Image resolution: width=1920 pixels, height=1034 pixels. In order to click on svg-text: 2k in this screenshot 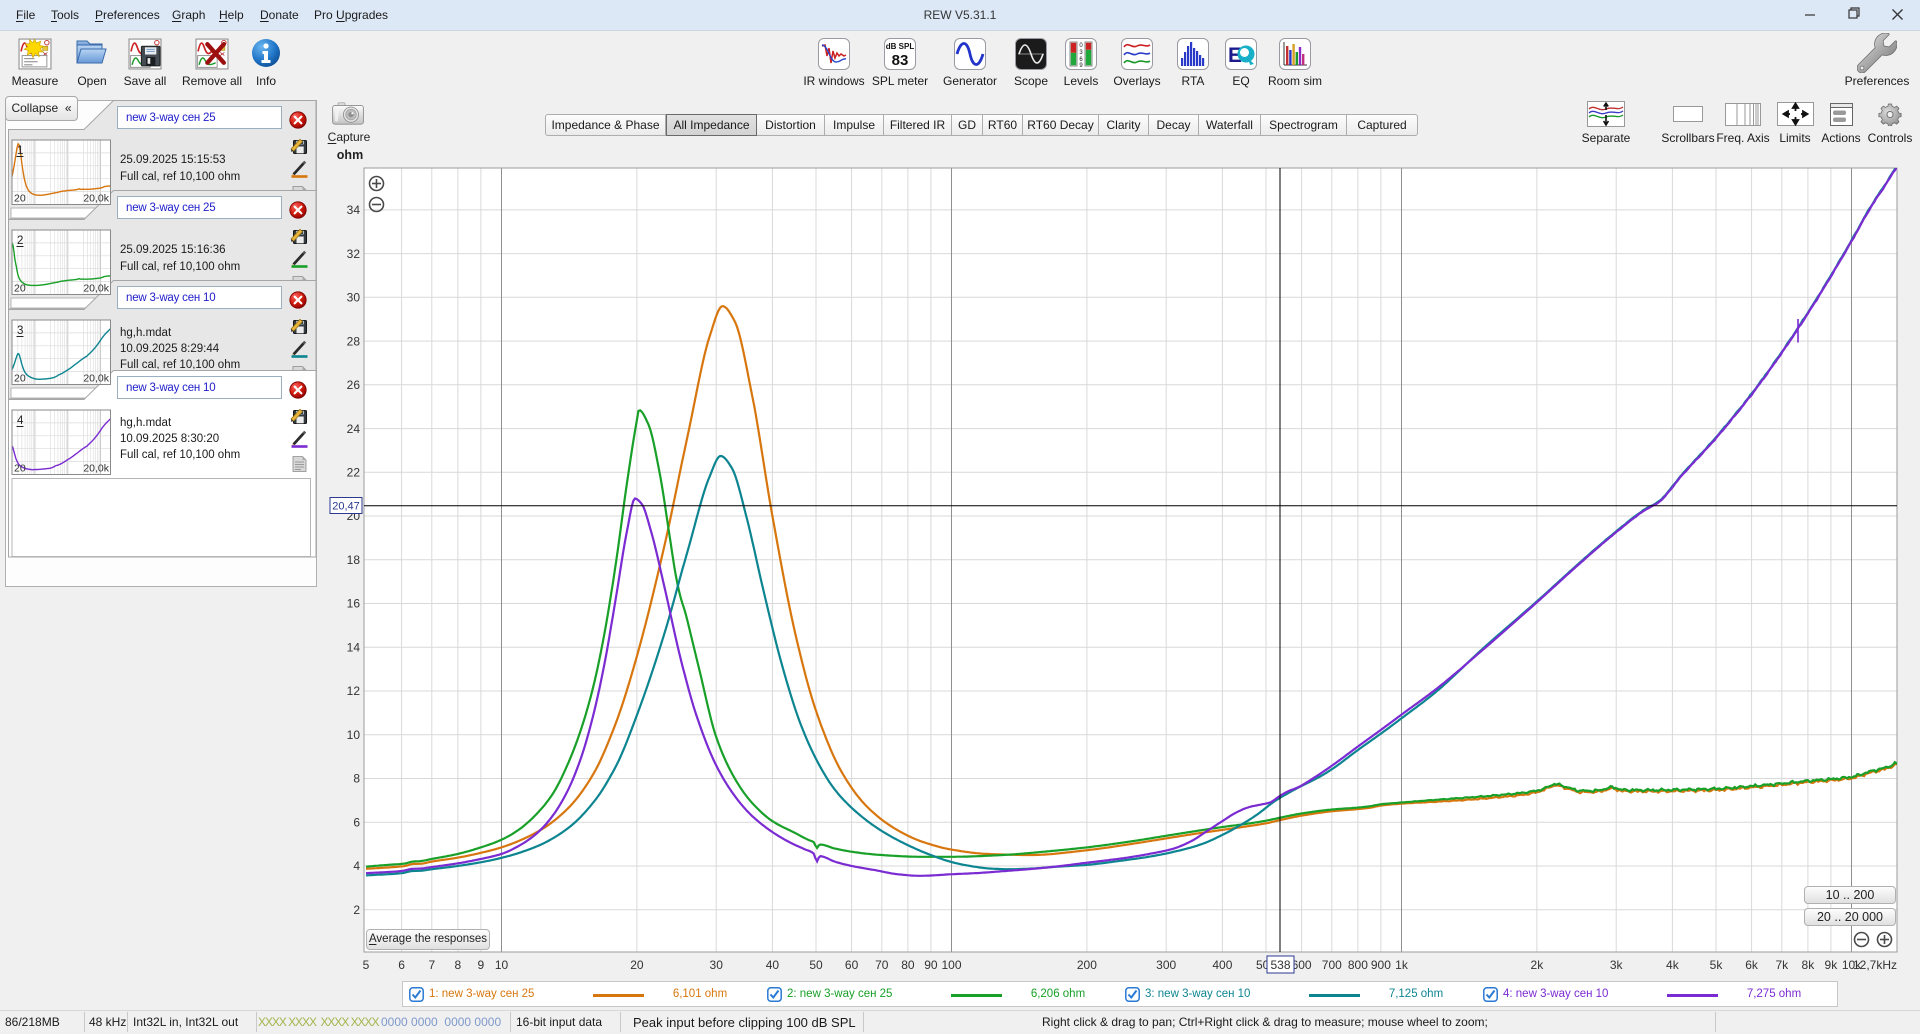, I will do `click(1538, 965)`.